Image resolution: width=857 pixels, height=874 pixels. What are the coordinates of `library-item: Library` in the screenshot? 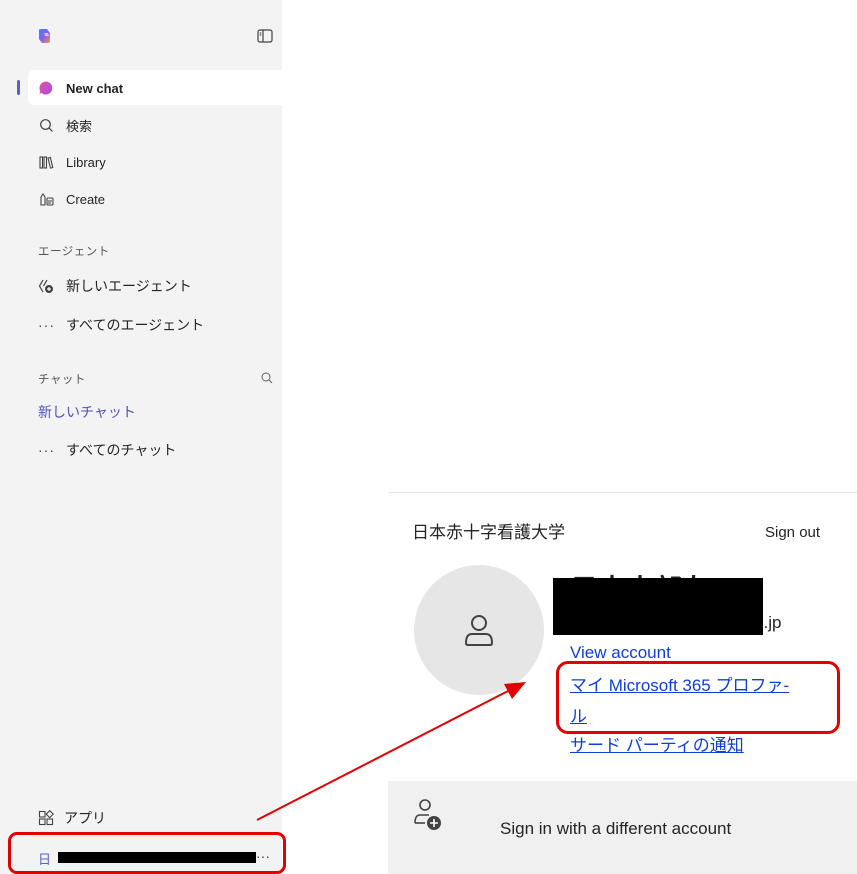 It's located at (72, 162).